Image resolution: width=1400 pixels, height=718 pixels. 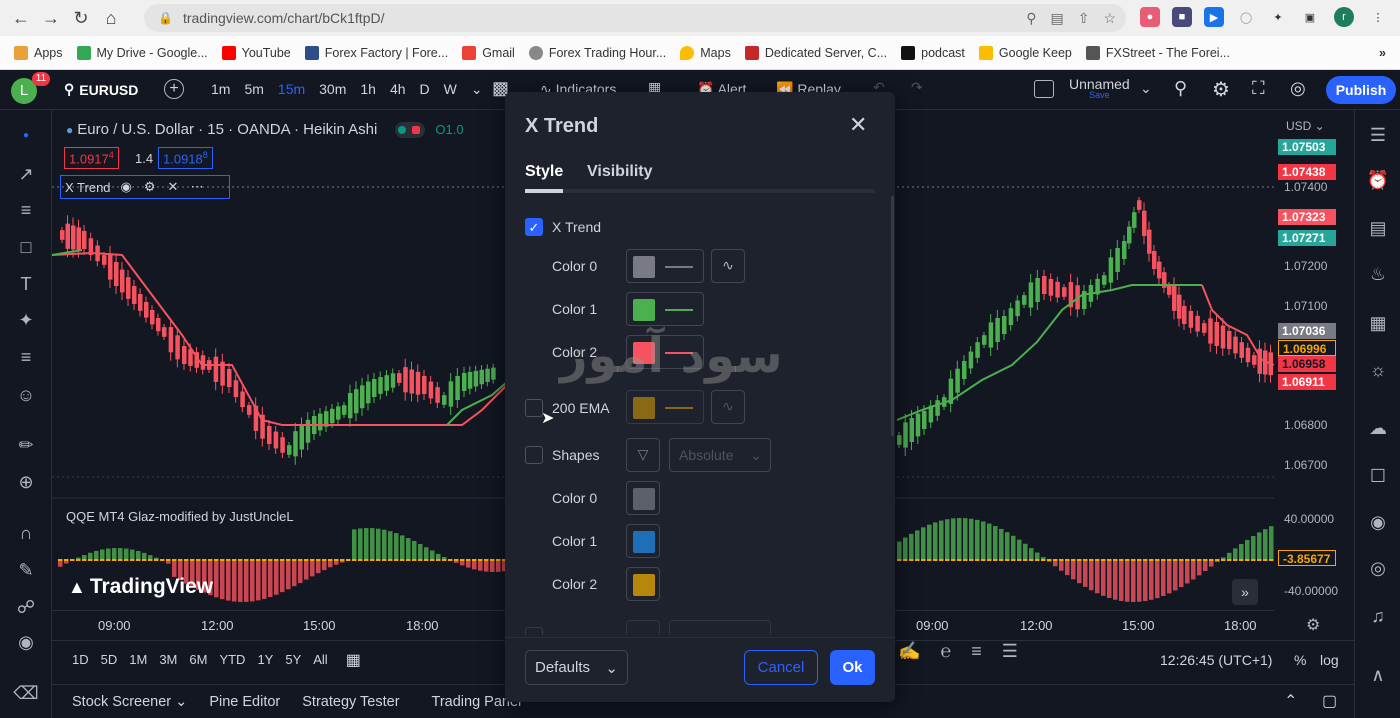 I want to click on lines-icon: ☰, so click(x=1010, y=651).